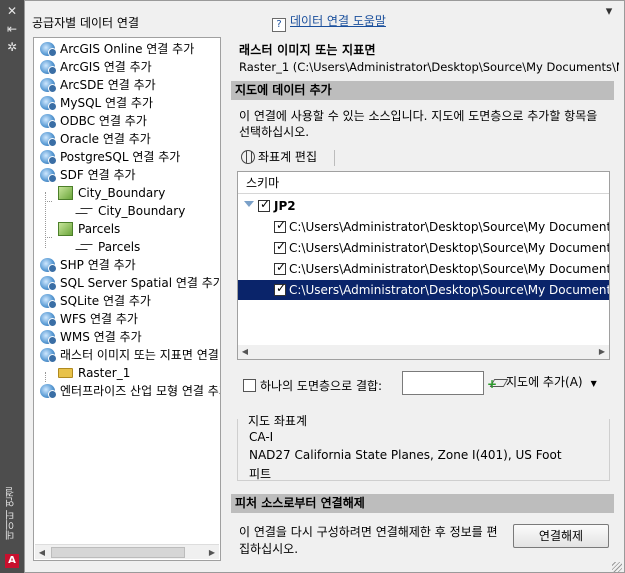 Image resolution: width=625 pixels, height=573 pixels. I want to click on combine-layers-checkbox, so click(249, 385).